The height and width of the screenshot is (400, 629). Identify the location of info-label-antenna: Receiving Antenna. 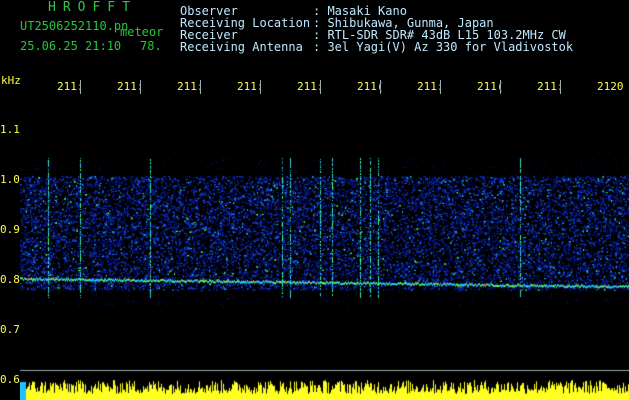
(241, 47).